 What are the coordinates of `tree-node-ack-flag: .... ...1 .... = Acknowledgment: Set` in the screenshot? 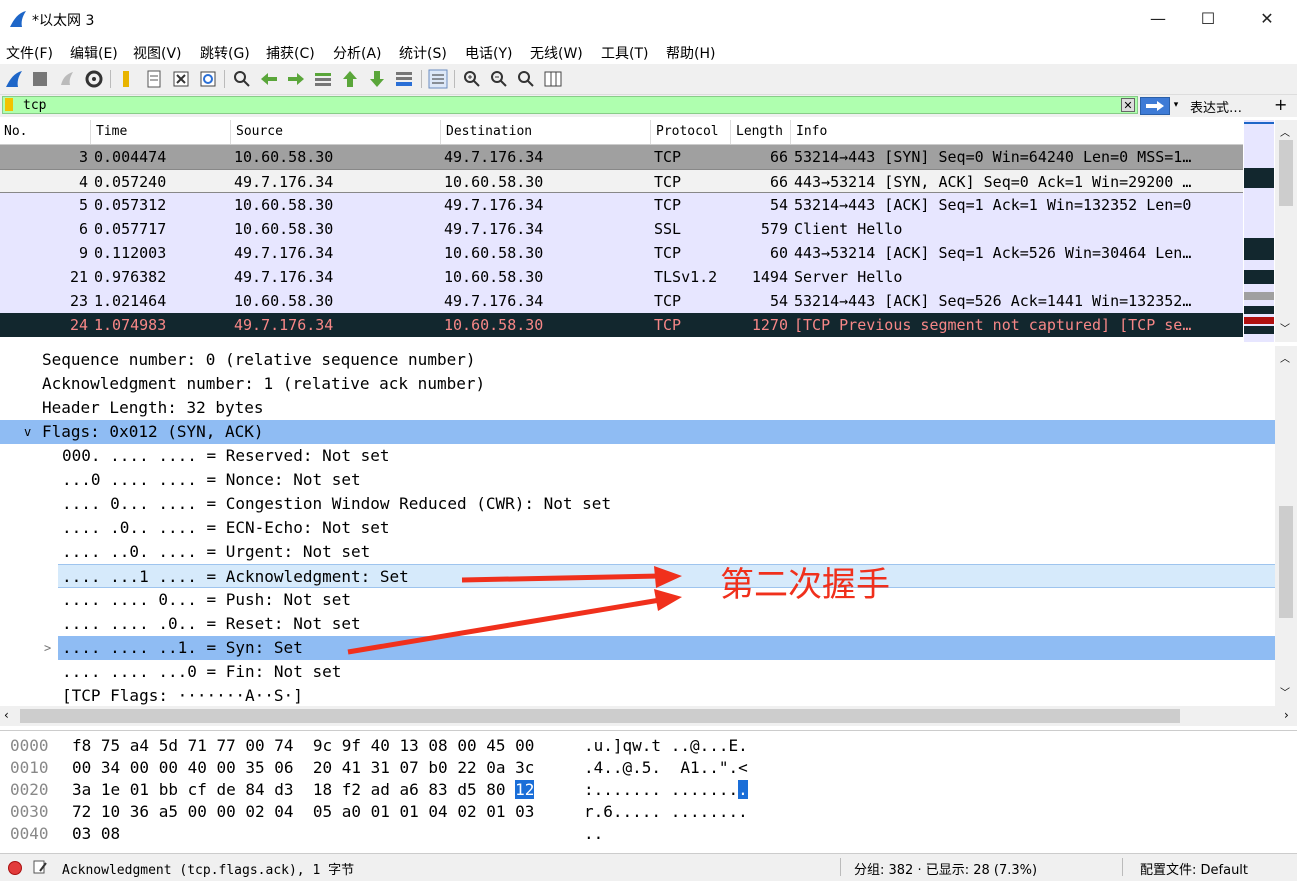 It's located at (666, 576).